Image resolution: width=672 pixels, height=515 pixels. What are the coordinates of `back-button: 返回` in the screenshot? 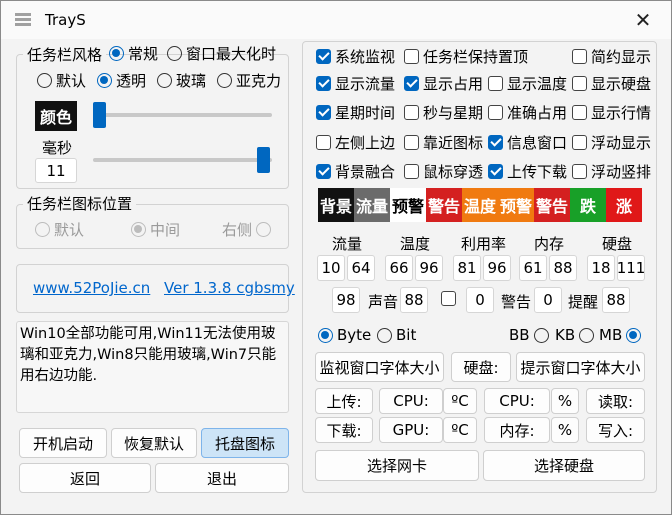 It's located at (85, 478).